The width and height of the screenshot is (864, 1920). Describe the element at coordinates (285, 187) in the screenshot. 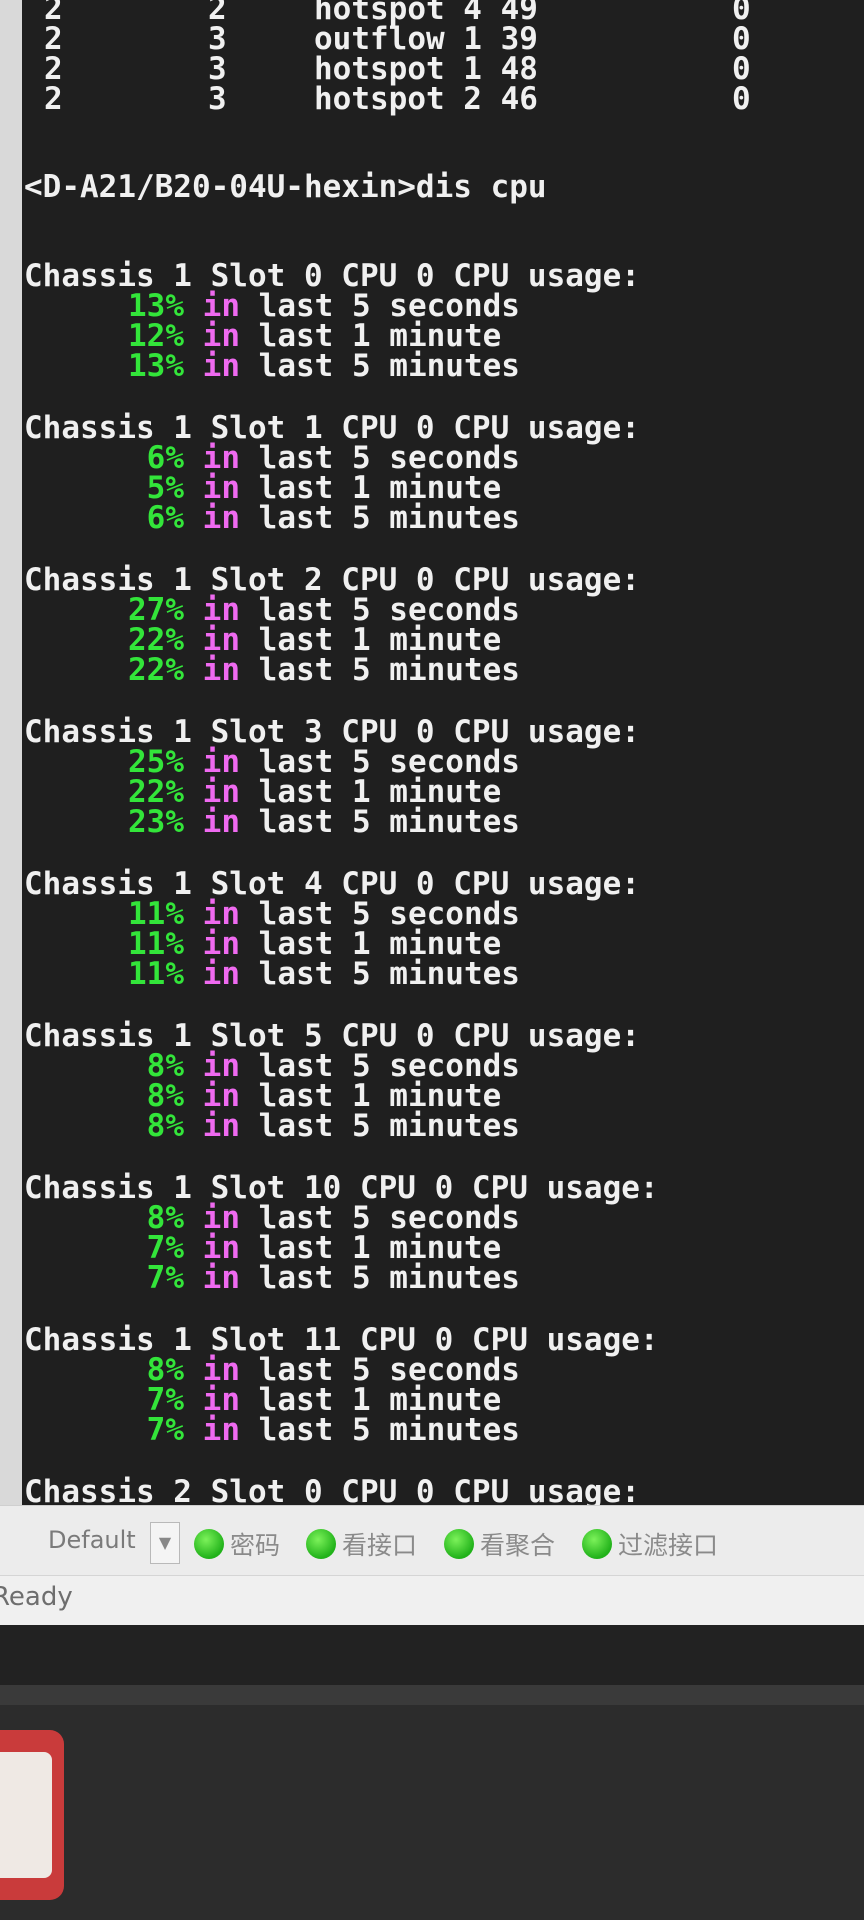

I see `command-prompt: <D-A21/B20-04U-hexin>dis cpu` at that location.